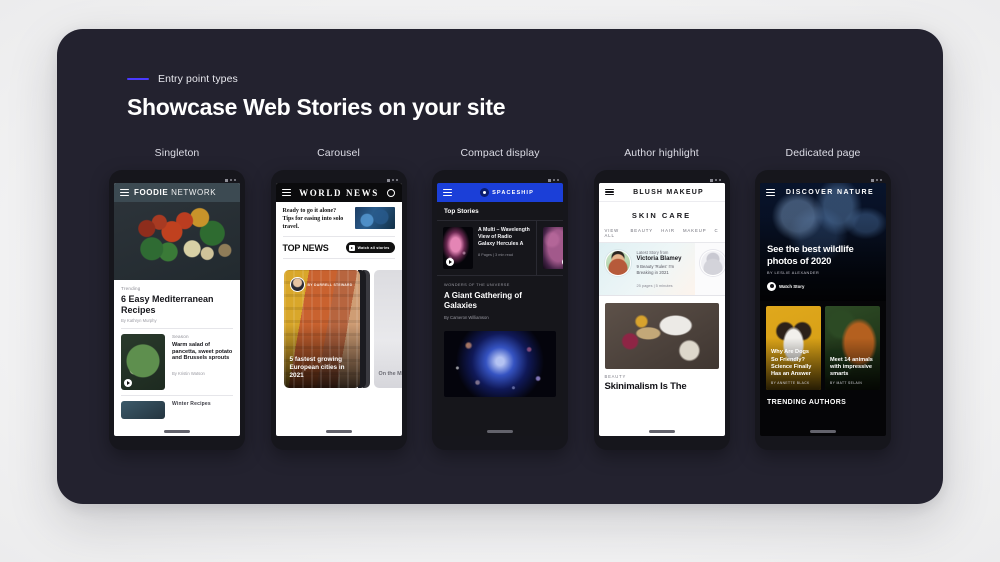  What do you see at coordinates (716, 233) in the screenshot?
I see `tab-more: C` at bounding box center [716, 233].